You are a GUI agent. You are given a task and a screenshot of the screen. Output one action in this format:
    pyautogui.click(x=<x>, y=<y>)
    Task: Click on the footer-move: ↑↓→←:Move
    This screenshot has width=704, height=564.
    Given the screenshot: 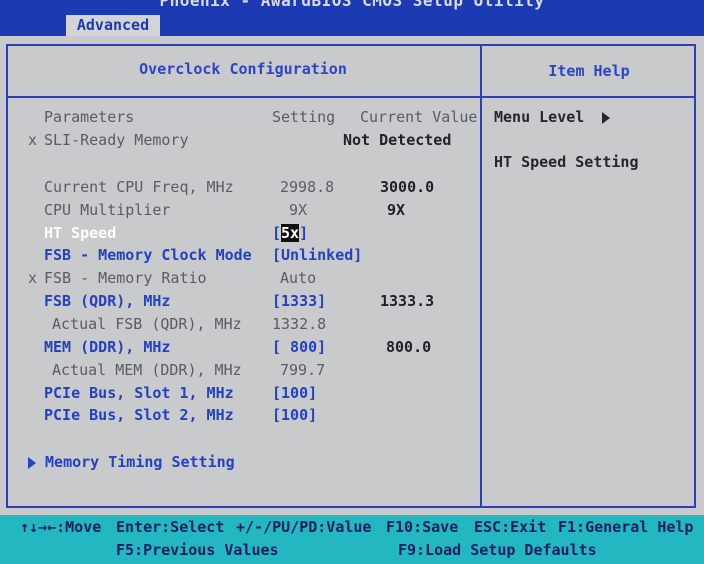 What is the action you would take?
    pyautogui.click(x=61, y=527)
    